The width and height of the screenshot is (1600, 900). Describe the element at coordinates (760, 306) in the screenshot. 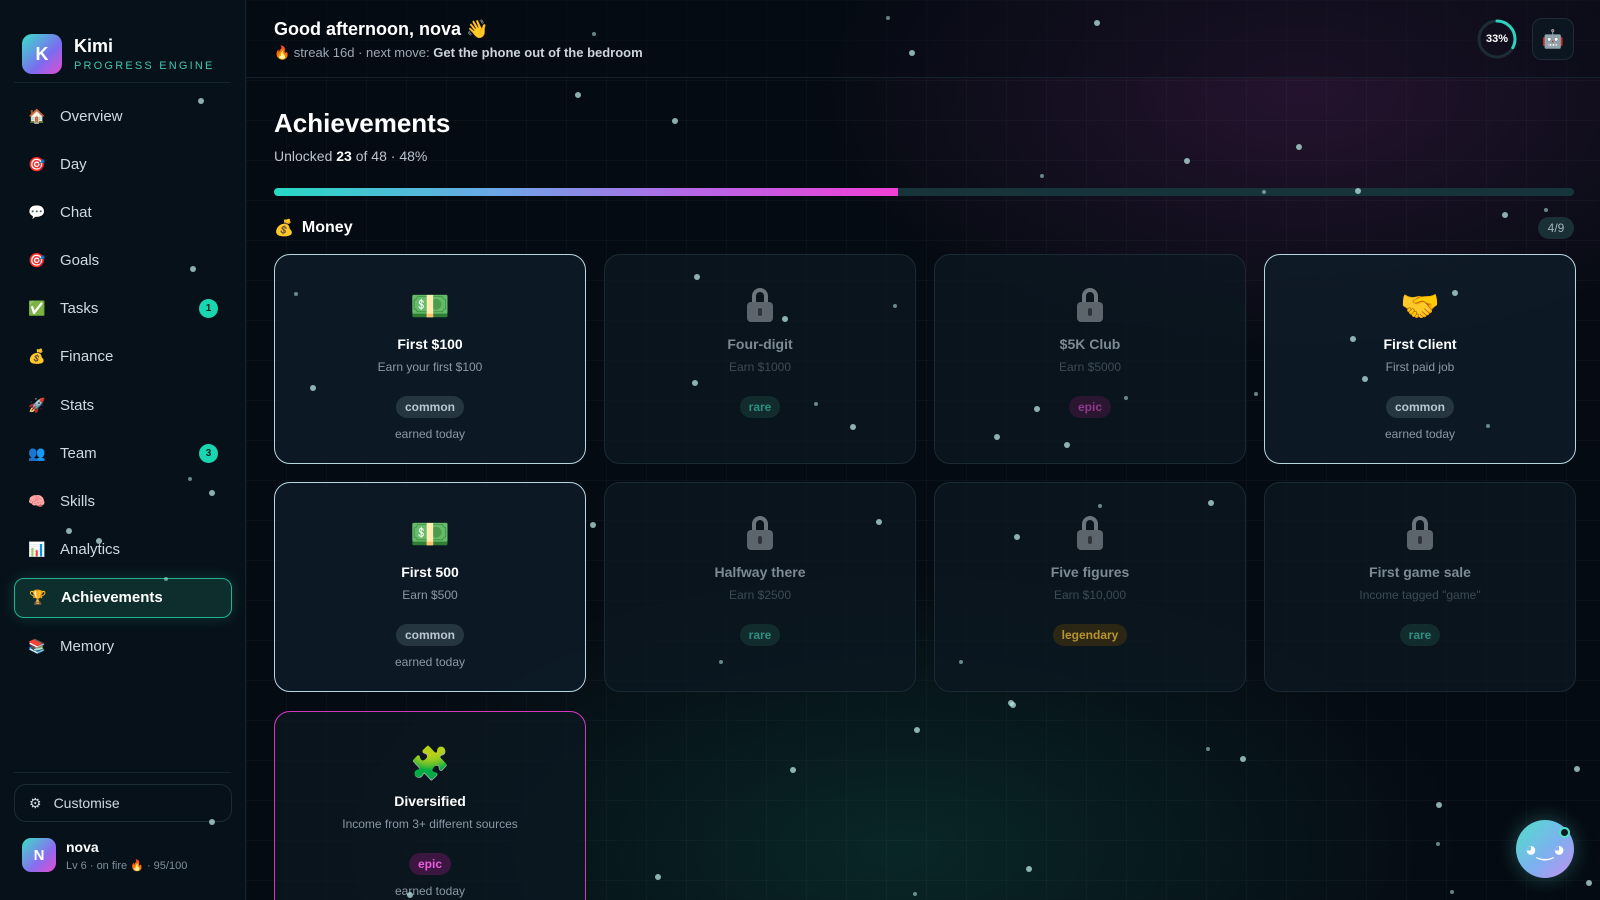

I see `lock-icon` at that location.